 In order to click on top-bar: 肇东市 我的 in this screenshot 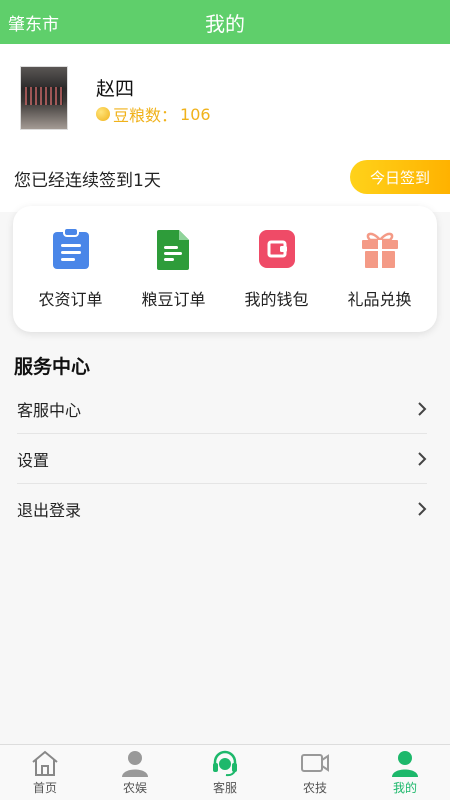, I will do `click(225, 22)`.